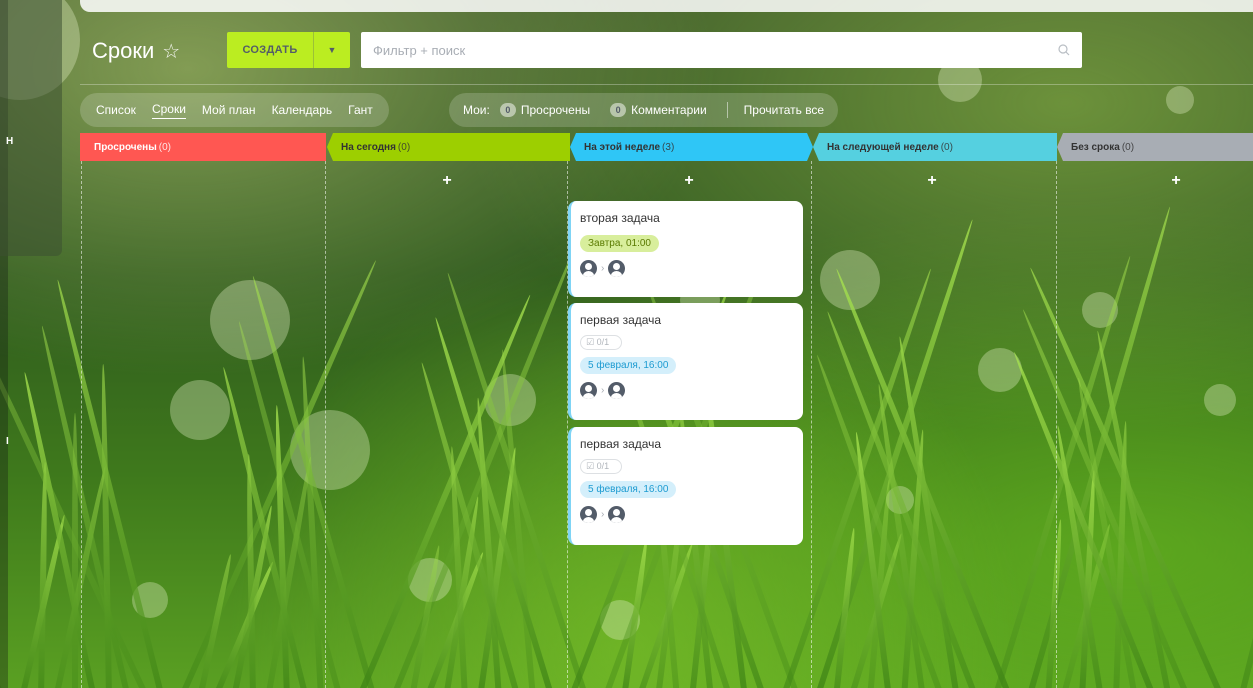 The width and height of the screenshot is (1253, 688). I want to click on column-title: На сегодня, so click(368, 147).